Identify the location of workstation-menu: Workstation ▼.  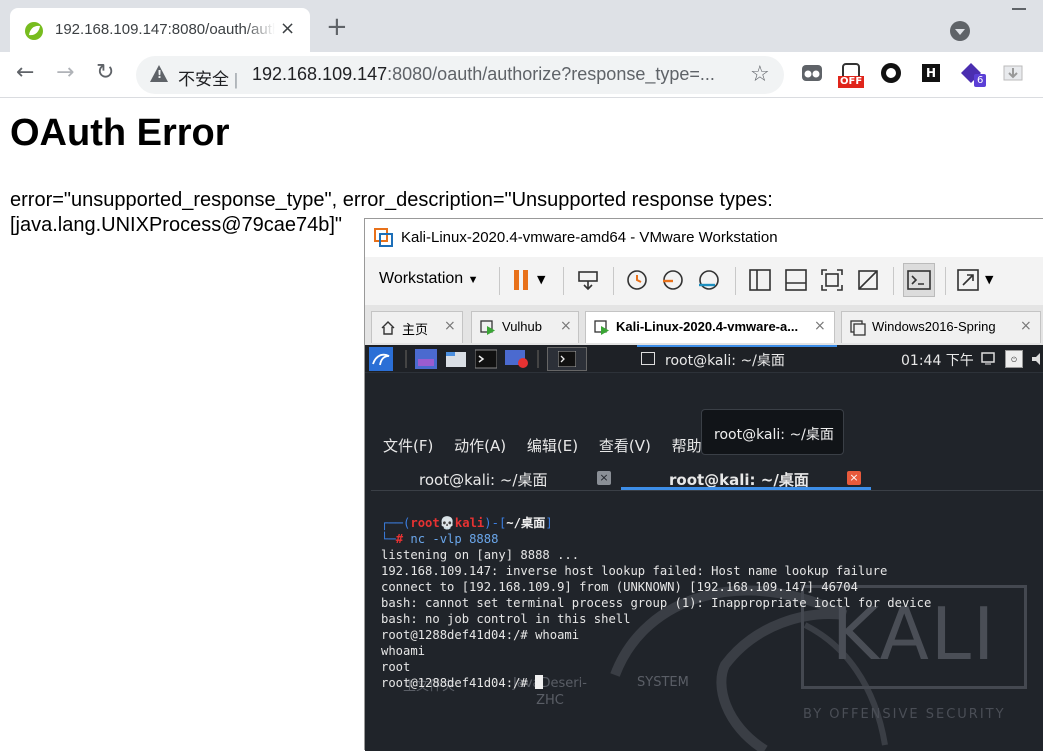
(429, 279).